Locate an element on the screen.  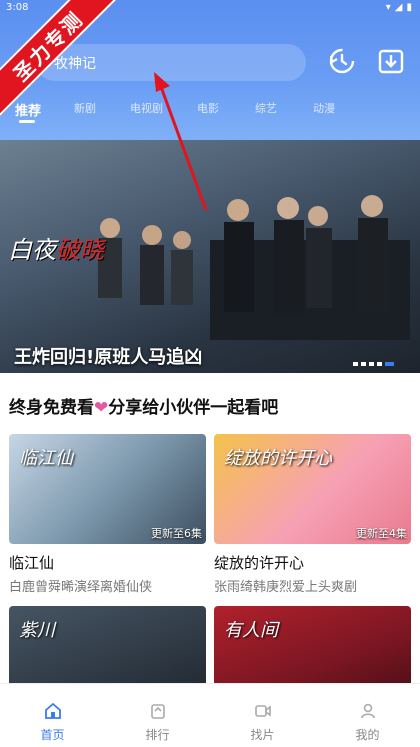
episode-badge: 更新至6集 is located at coordinates (176, 533).